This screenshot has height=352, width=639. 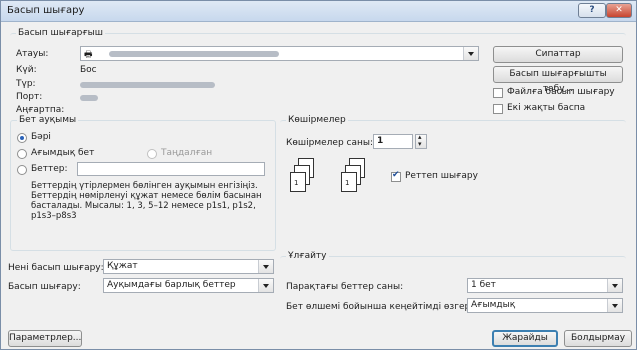 What do you see at coordinates (498, 109) in the screenshot?
I see `duplex-checkbox` at bounding box center [498, 109].